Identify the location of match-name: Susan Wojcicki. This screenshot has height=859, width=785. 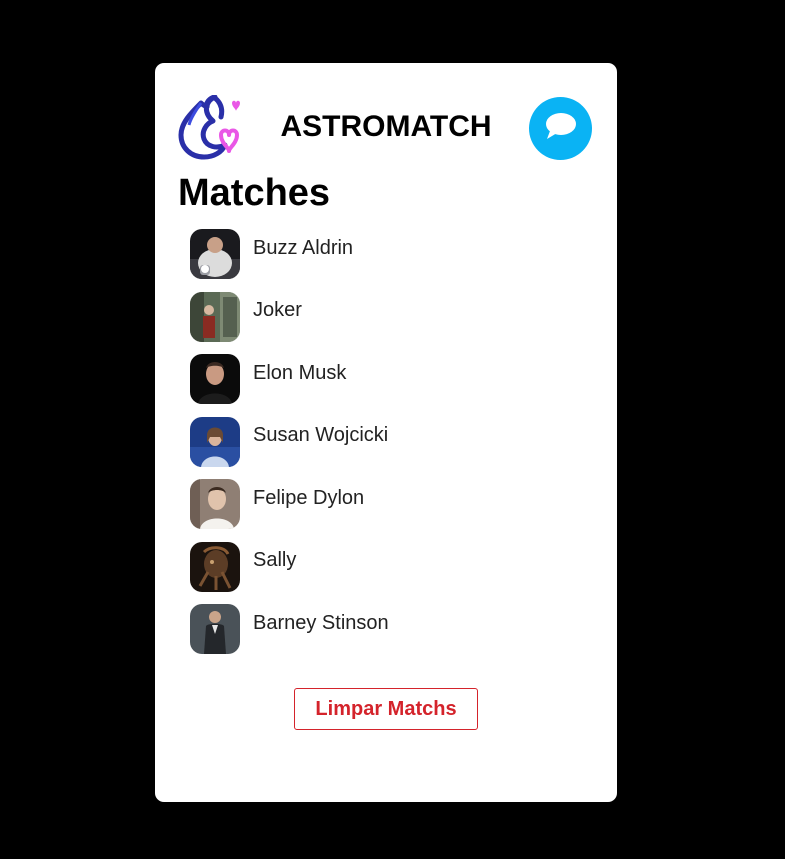
(321, 435).